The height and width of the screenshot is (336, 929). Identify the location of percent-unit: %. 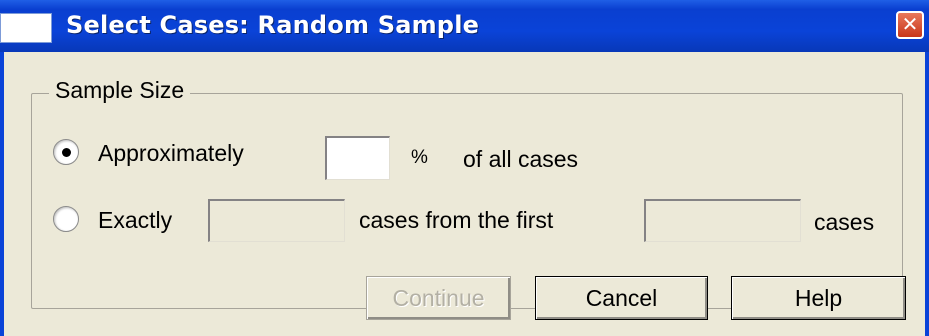
(419, 157).